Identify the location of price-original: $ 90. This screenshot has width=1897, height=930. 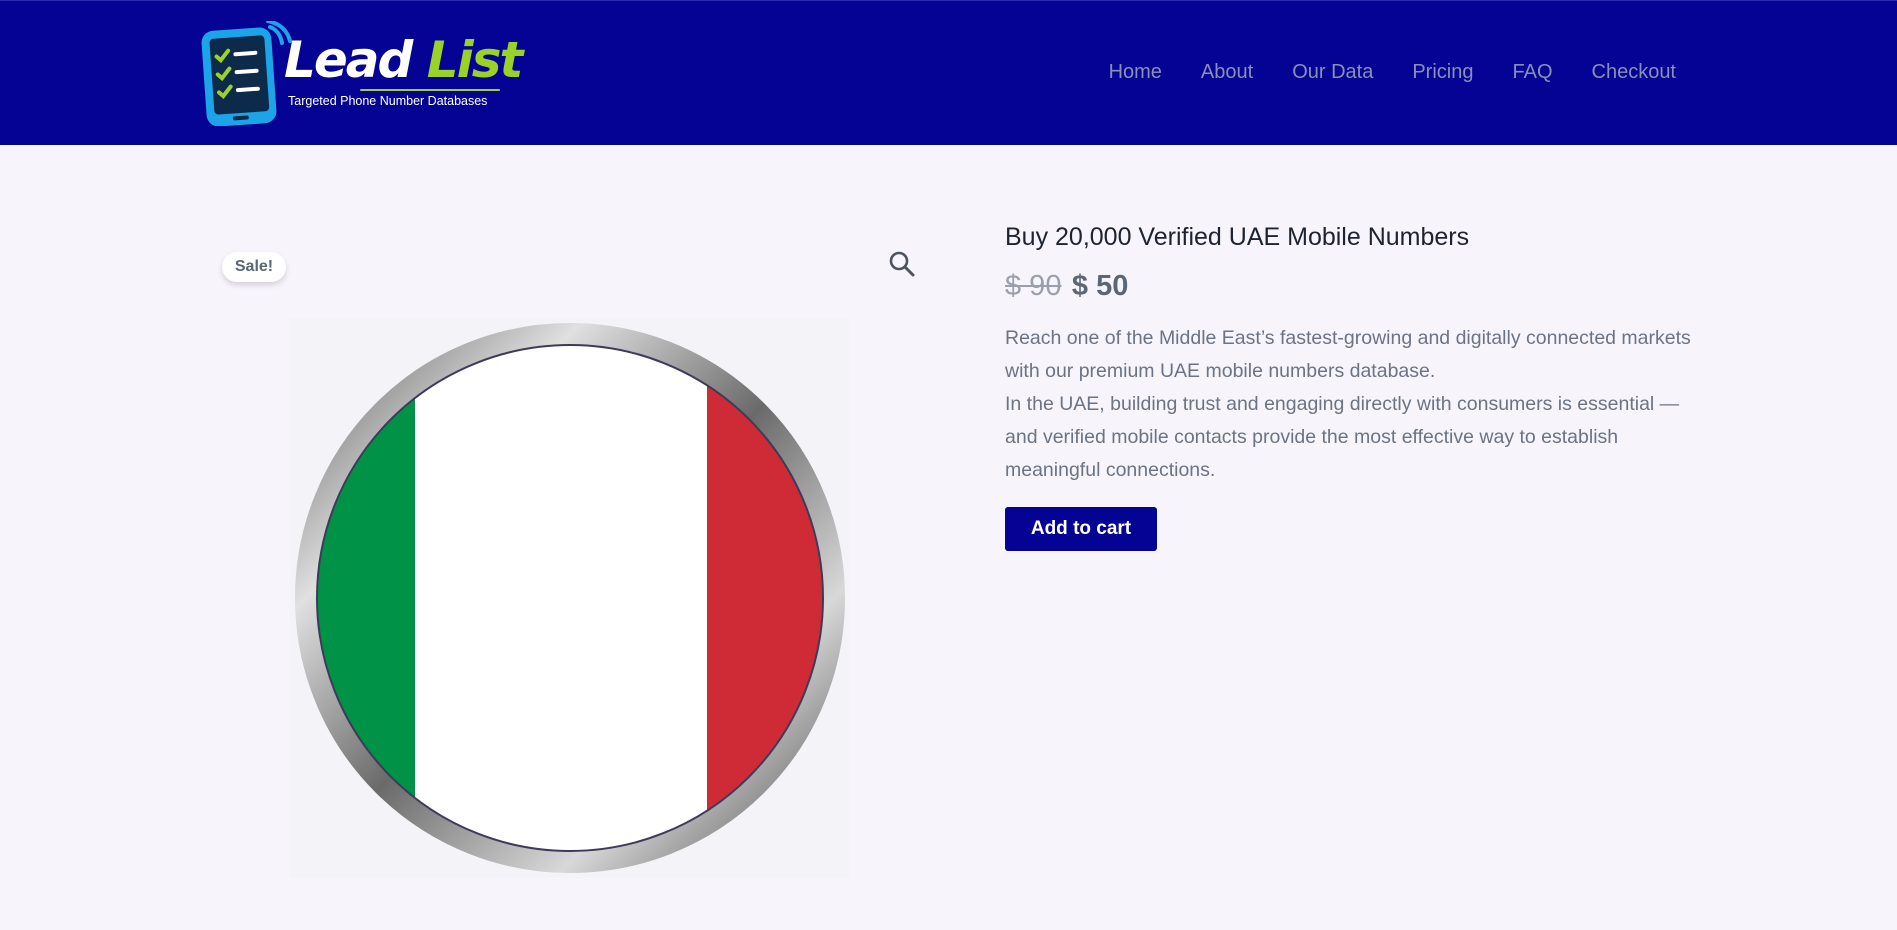
(1033, 286).